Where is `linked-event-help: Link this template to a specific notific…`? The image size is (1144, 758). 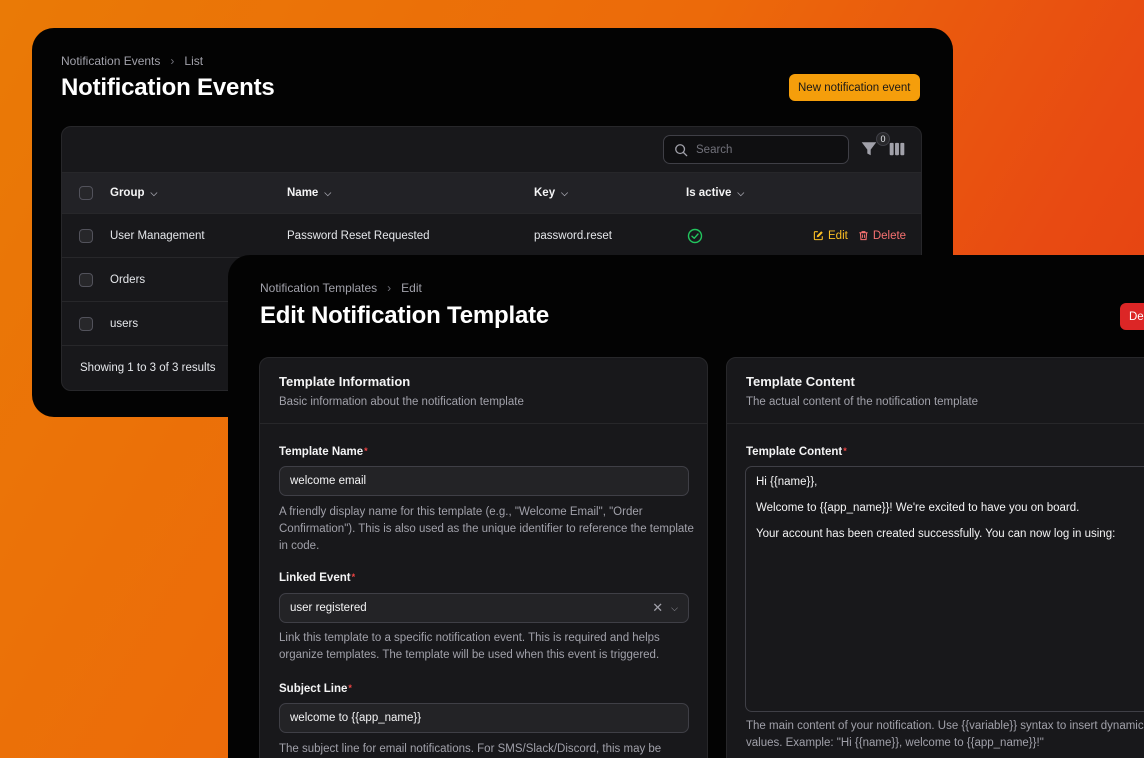
linked-event-help: Link this template to a specific notific… is located at coordinates (469, 646).